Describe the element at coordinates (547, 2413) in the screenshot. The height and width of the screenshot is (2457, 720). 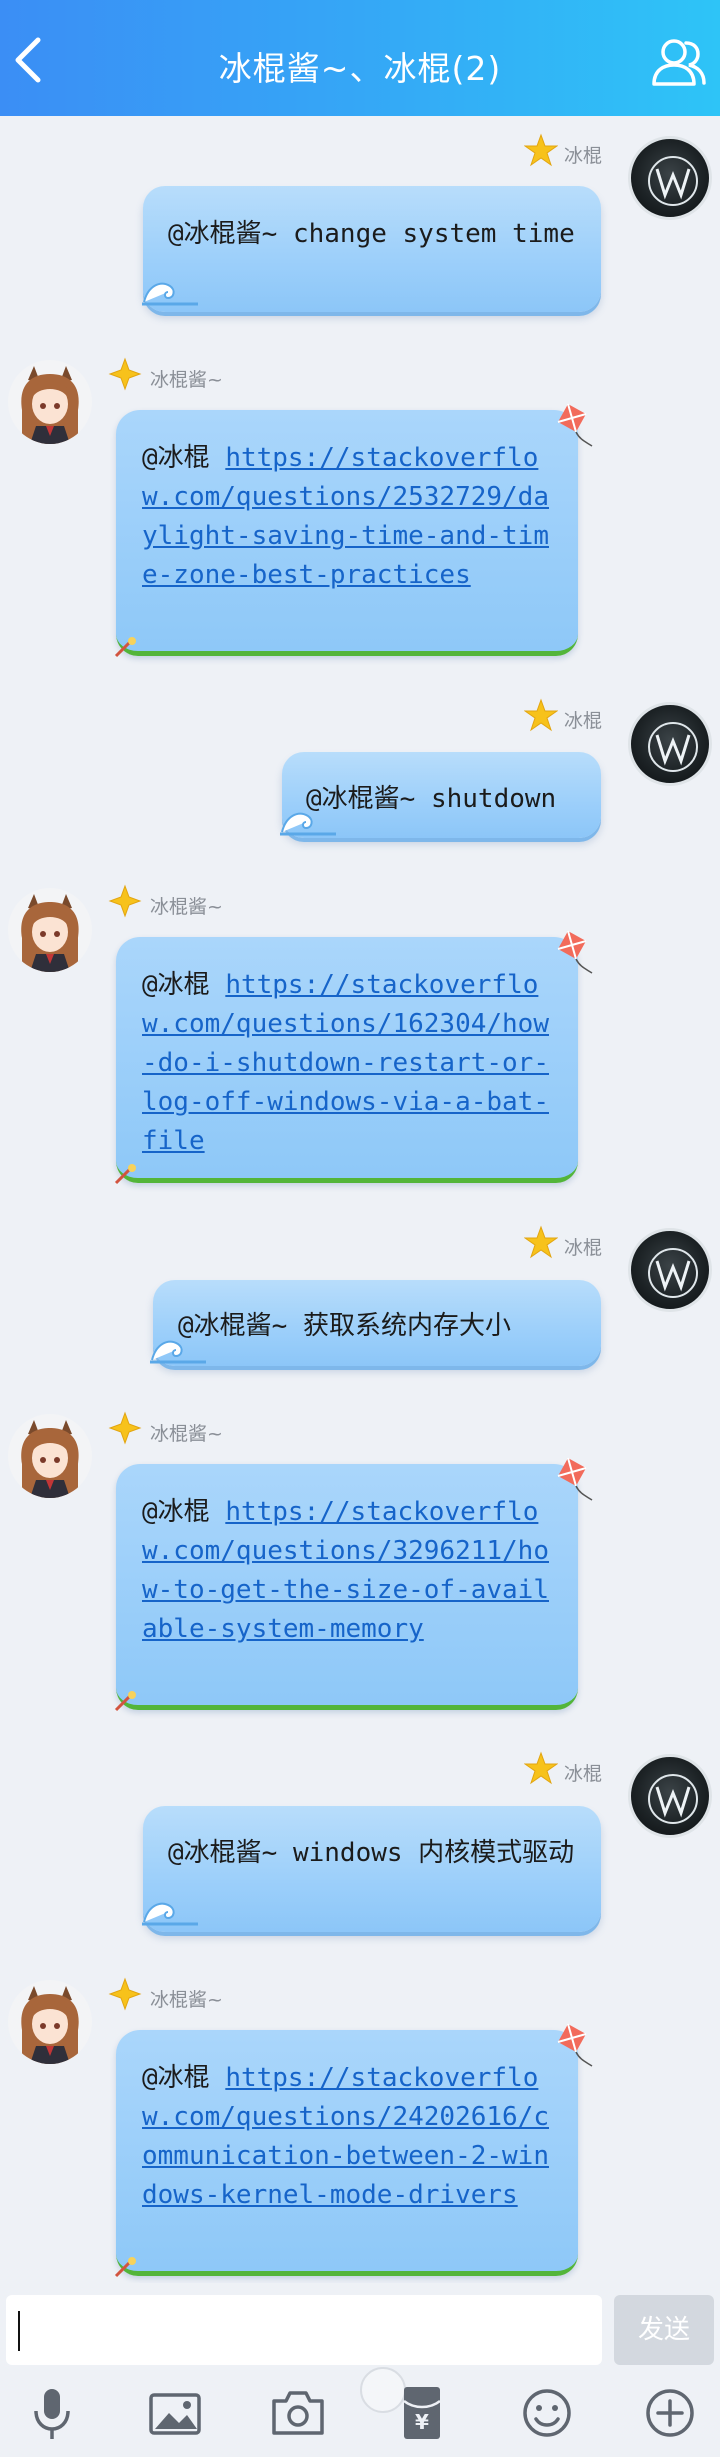
I see `emoji-icon` at that location.